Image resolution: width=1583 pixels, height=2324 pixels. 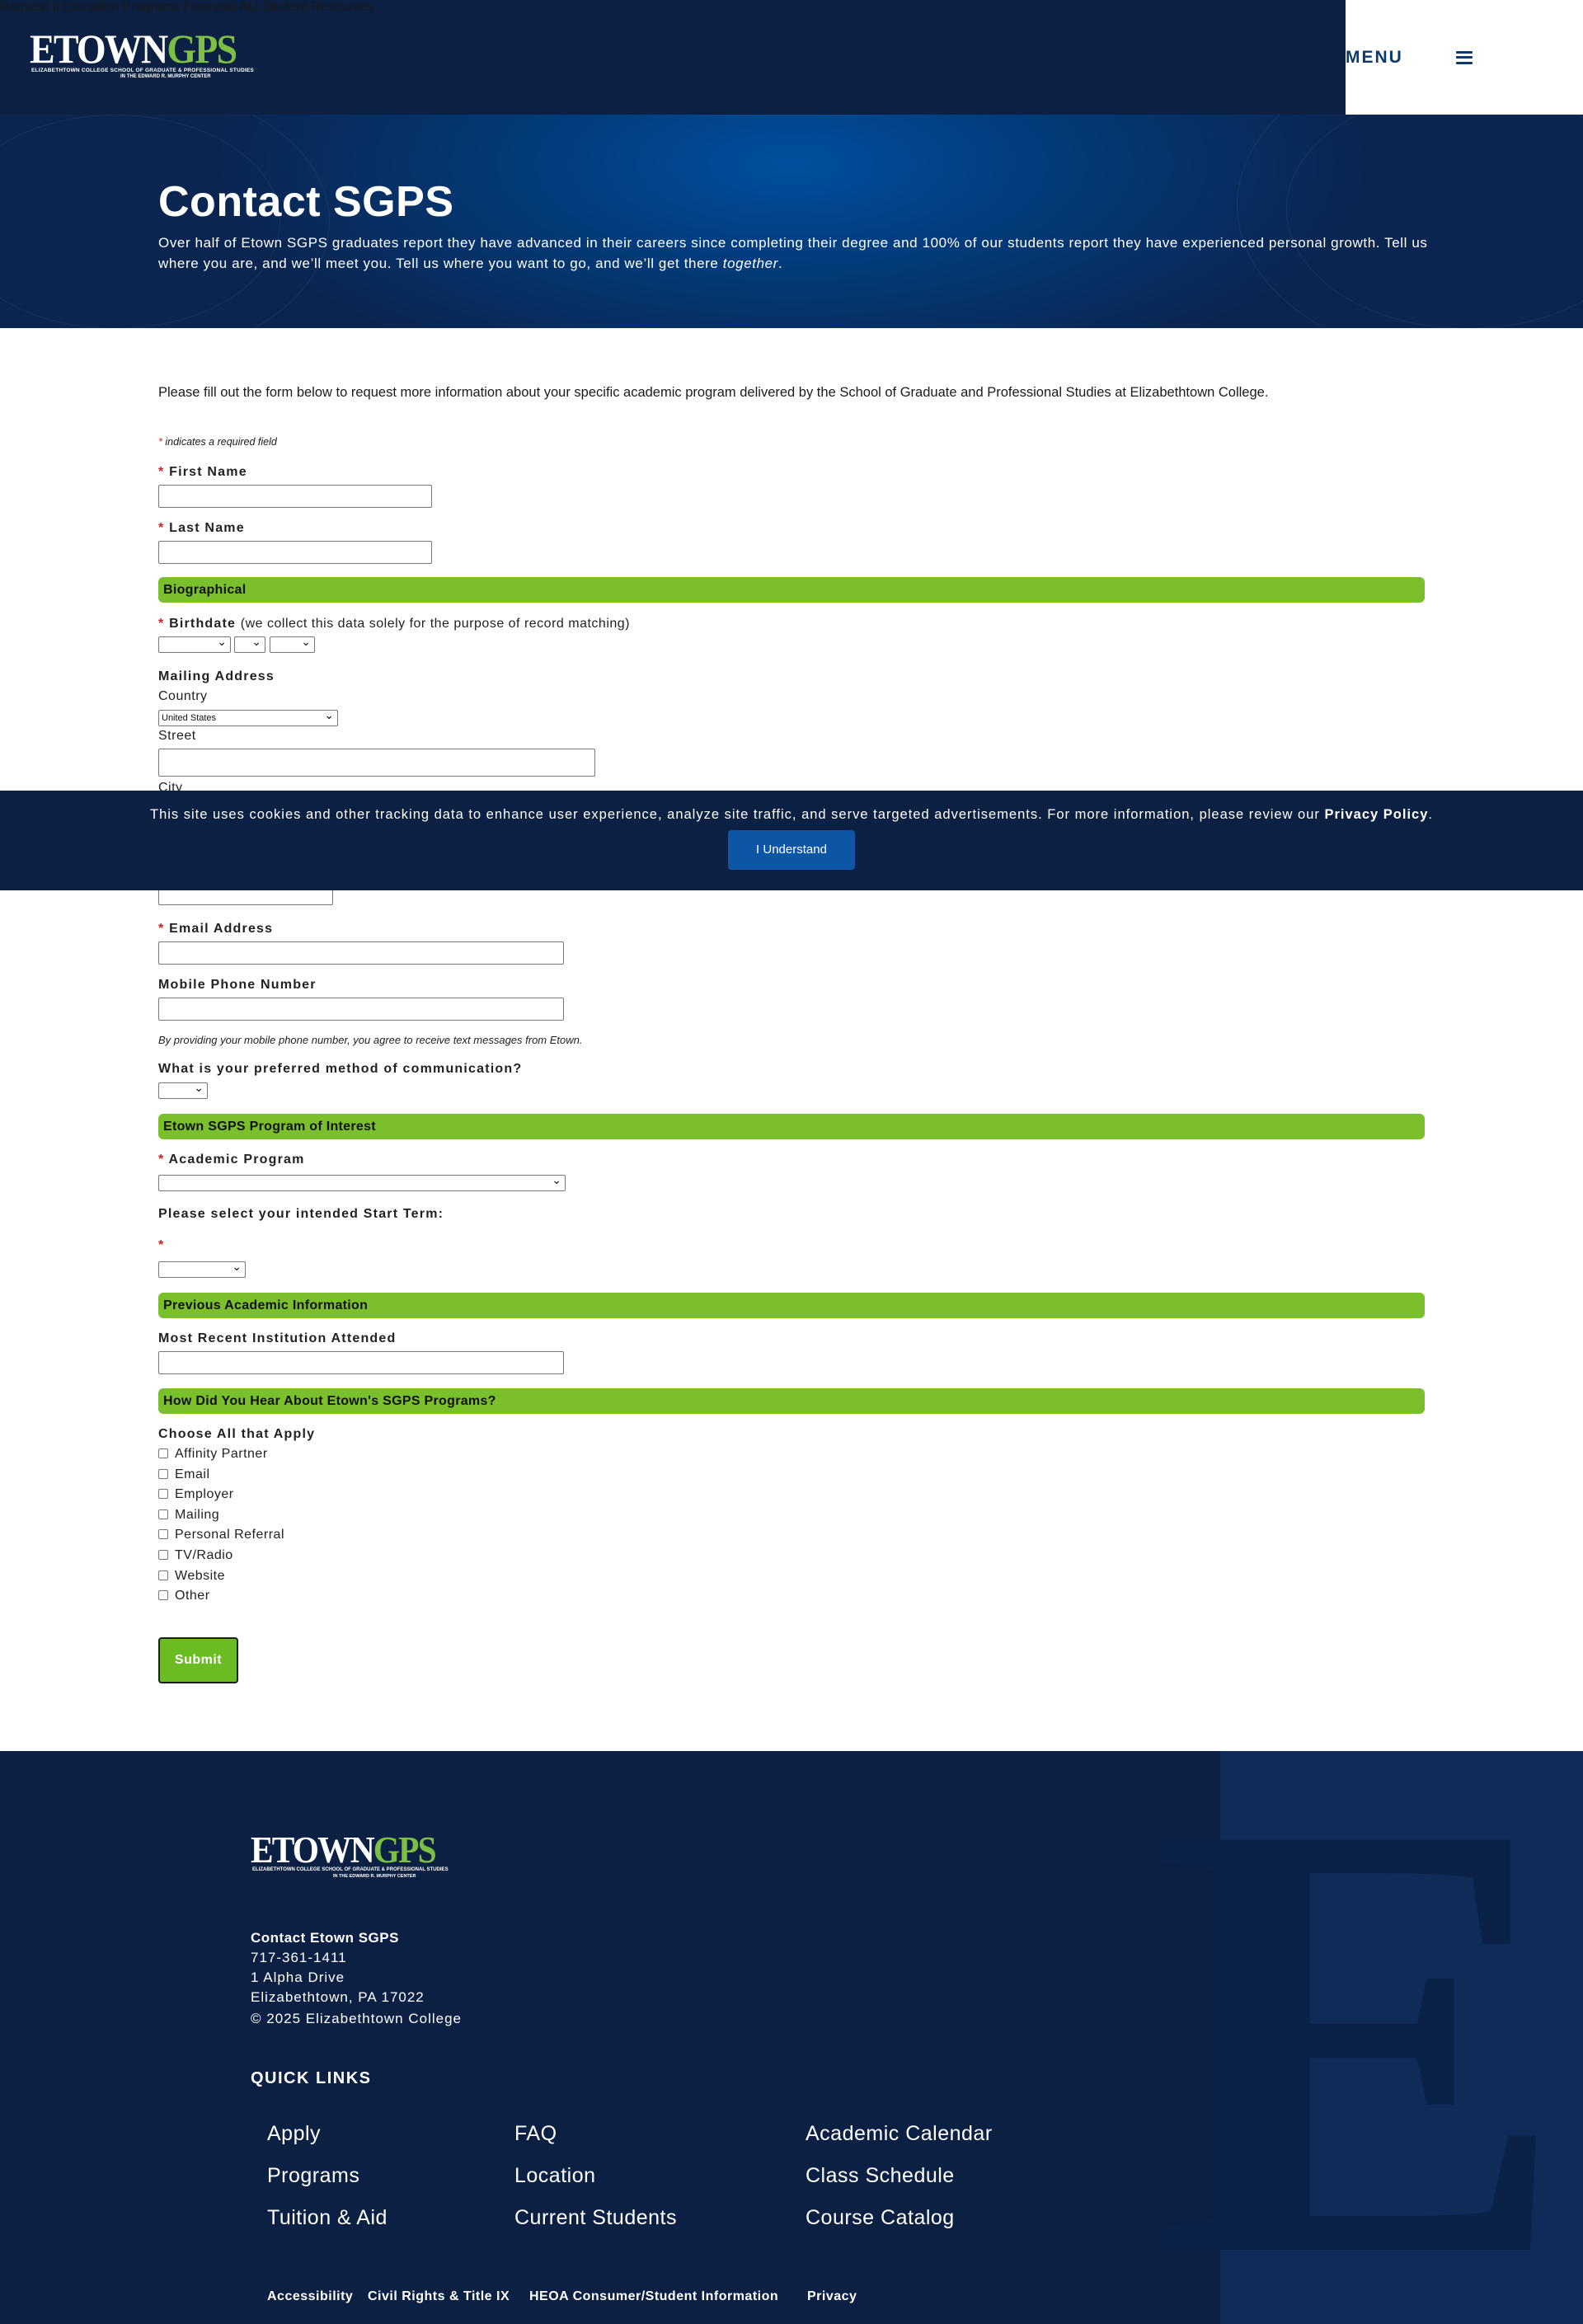 What do you see at coordinates (161, 1245) in the screenshot?
I see `start-term-required-mark: *` at bounding box center [161, 1245].